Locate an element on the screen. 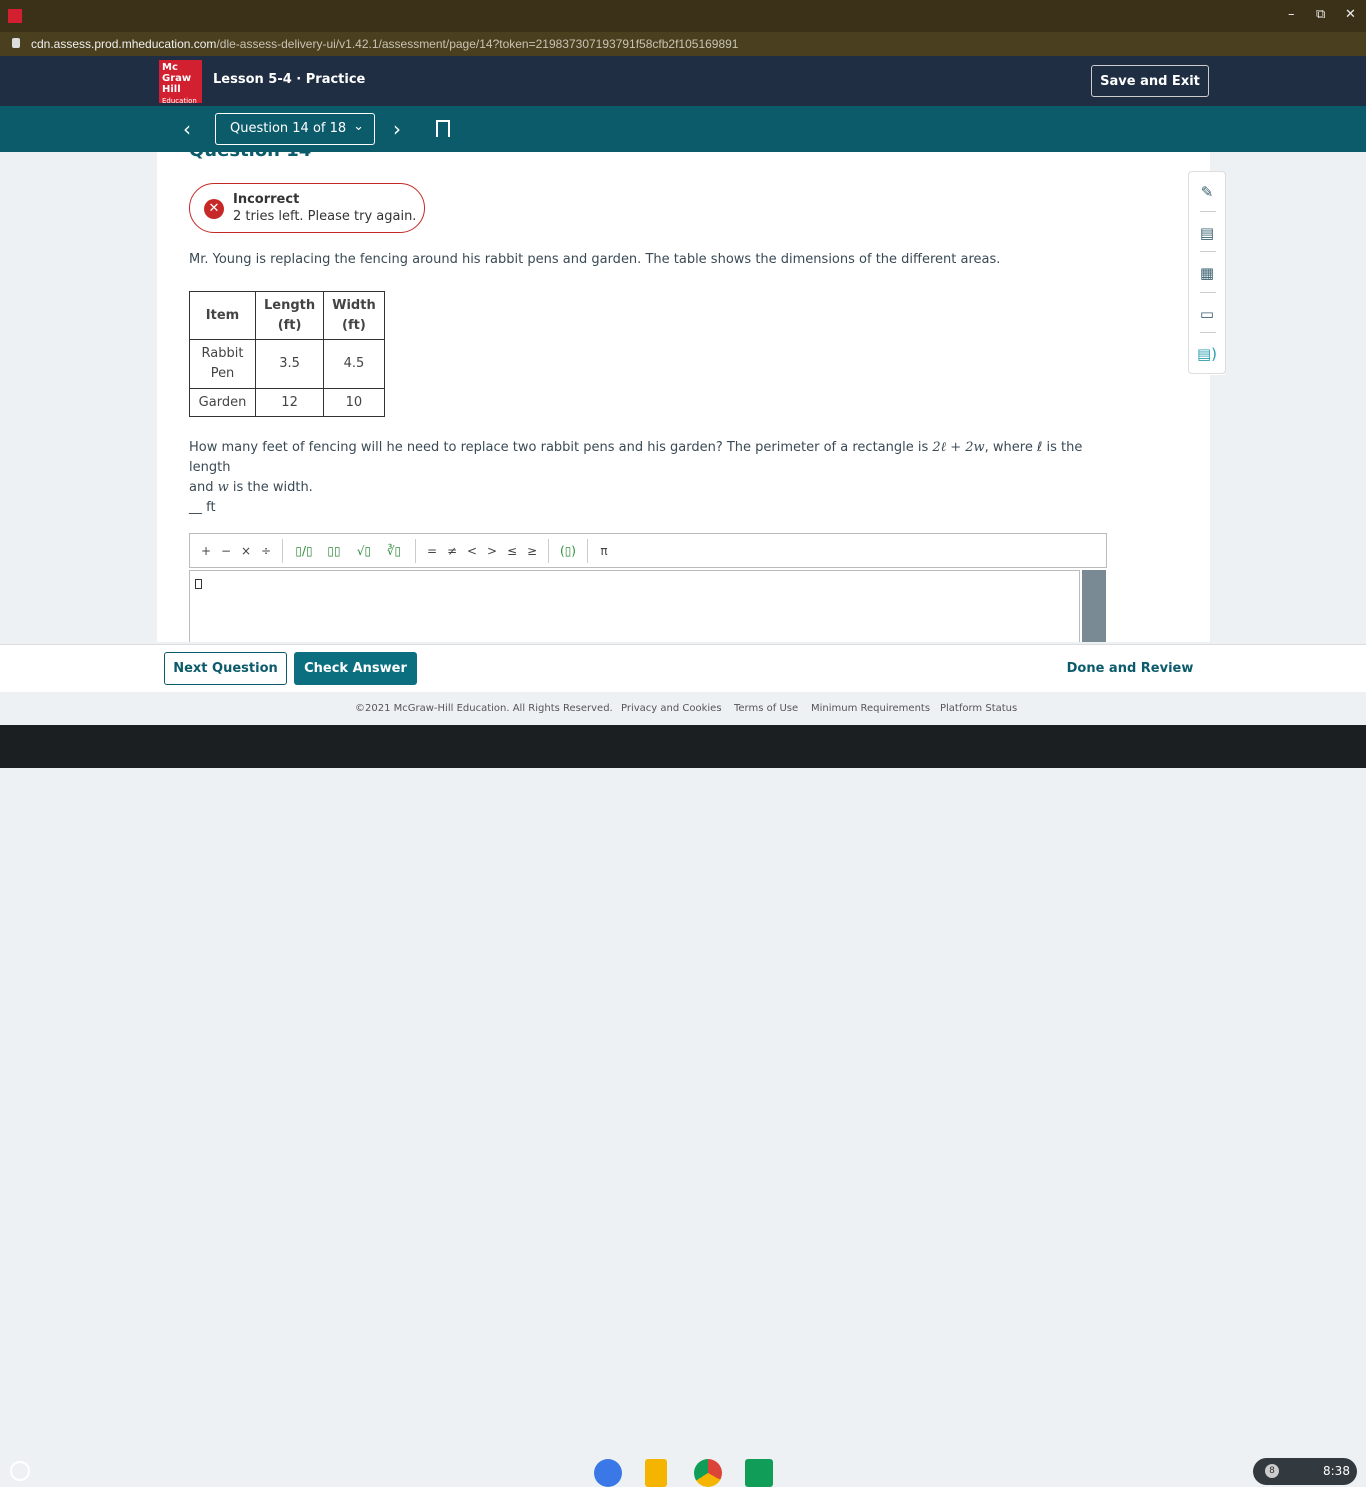 The image size is (1366, 1487). table-header: Width (ft) is located at coordinates (354, 315).